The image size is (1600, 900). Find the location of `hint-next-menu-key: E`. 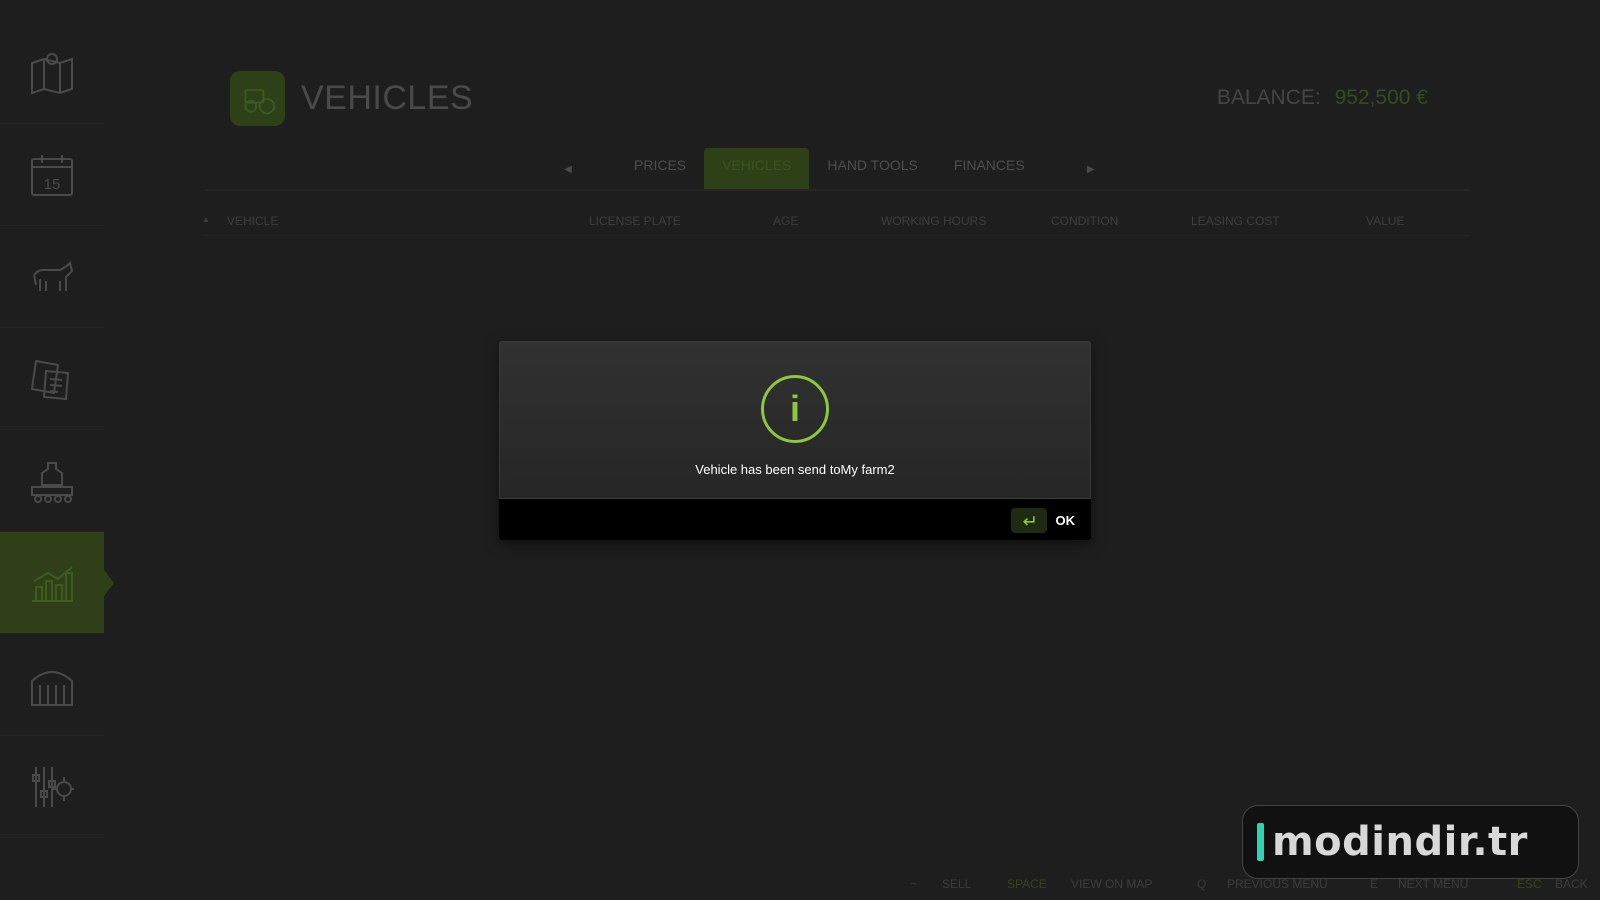

hint-next-menu-key: E is located at coordinates (1374, 884).